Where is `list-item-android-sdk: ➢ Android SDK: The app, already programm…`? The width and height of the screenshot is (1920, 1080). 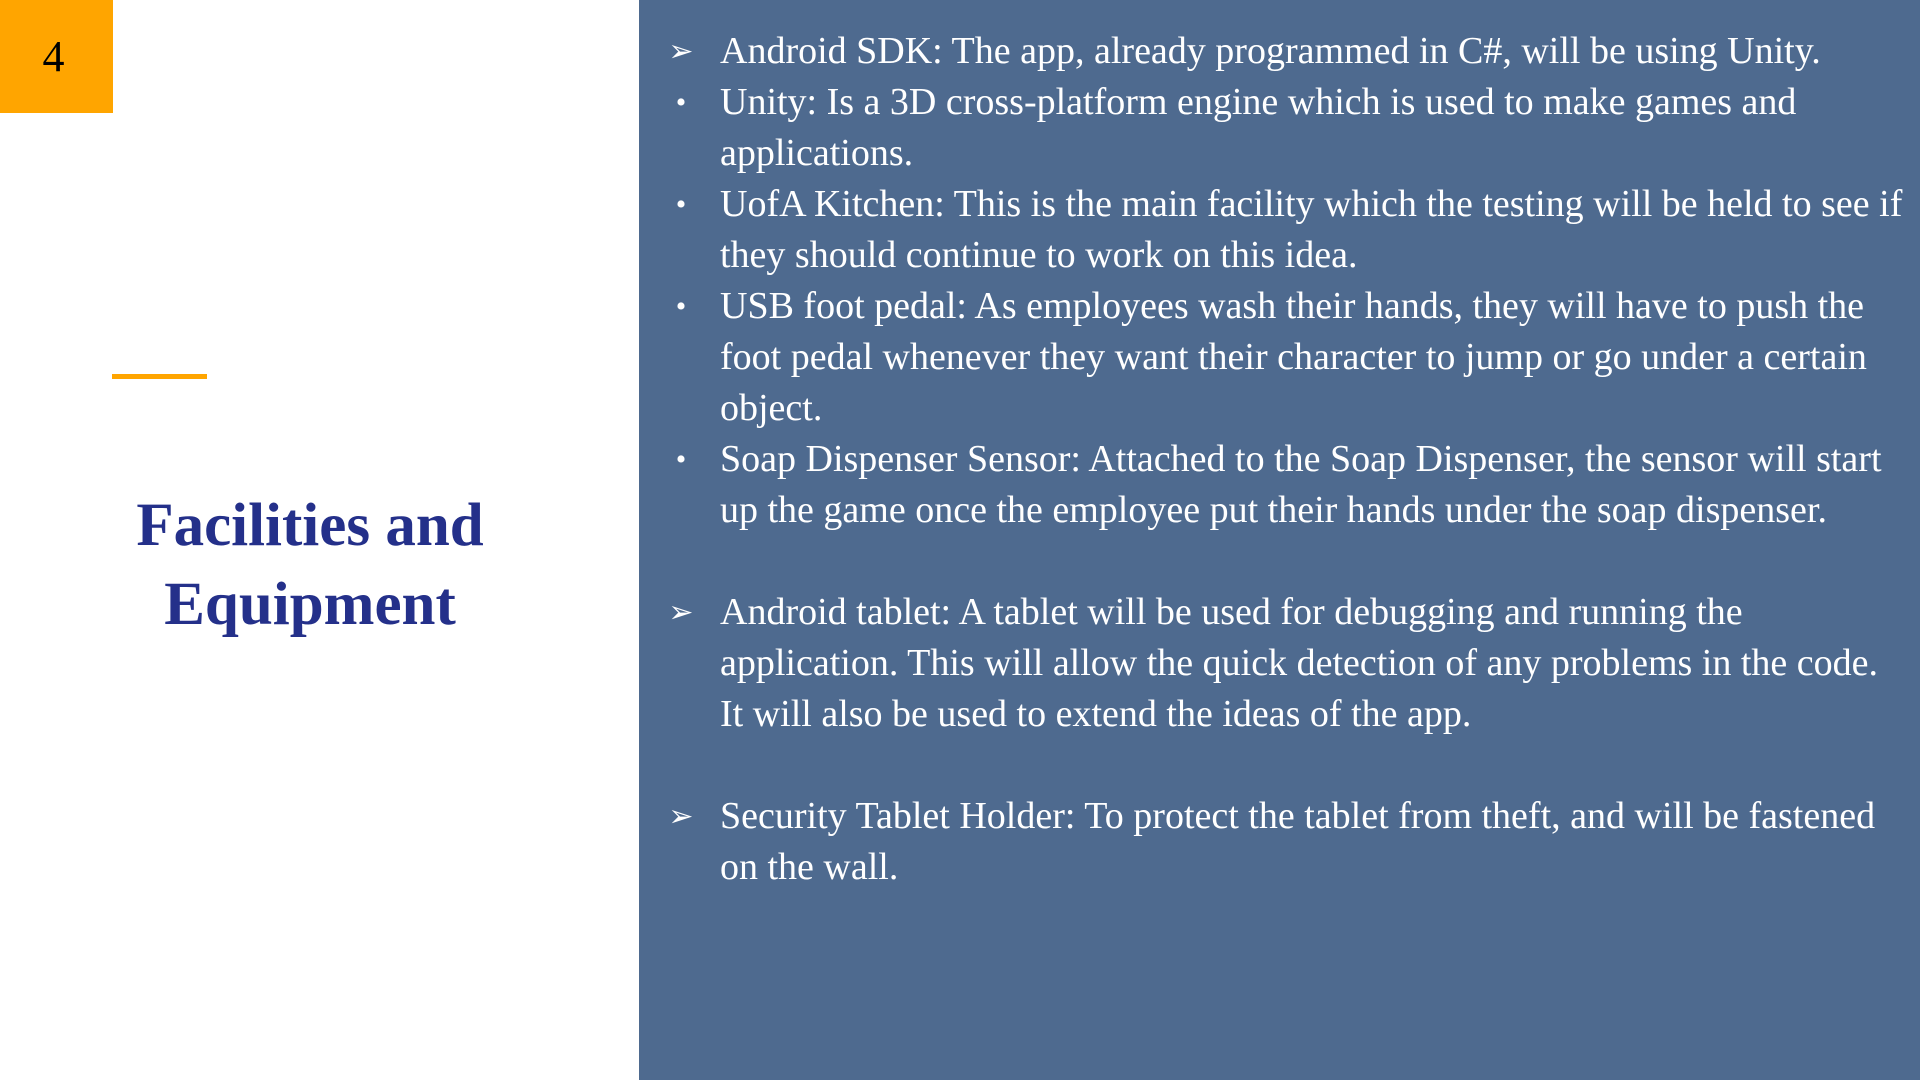 list-item-android-sdk: ➢ Android SDK: The app, already programm… is located at coordinates (1272, 51).